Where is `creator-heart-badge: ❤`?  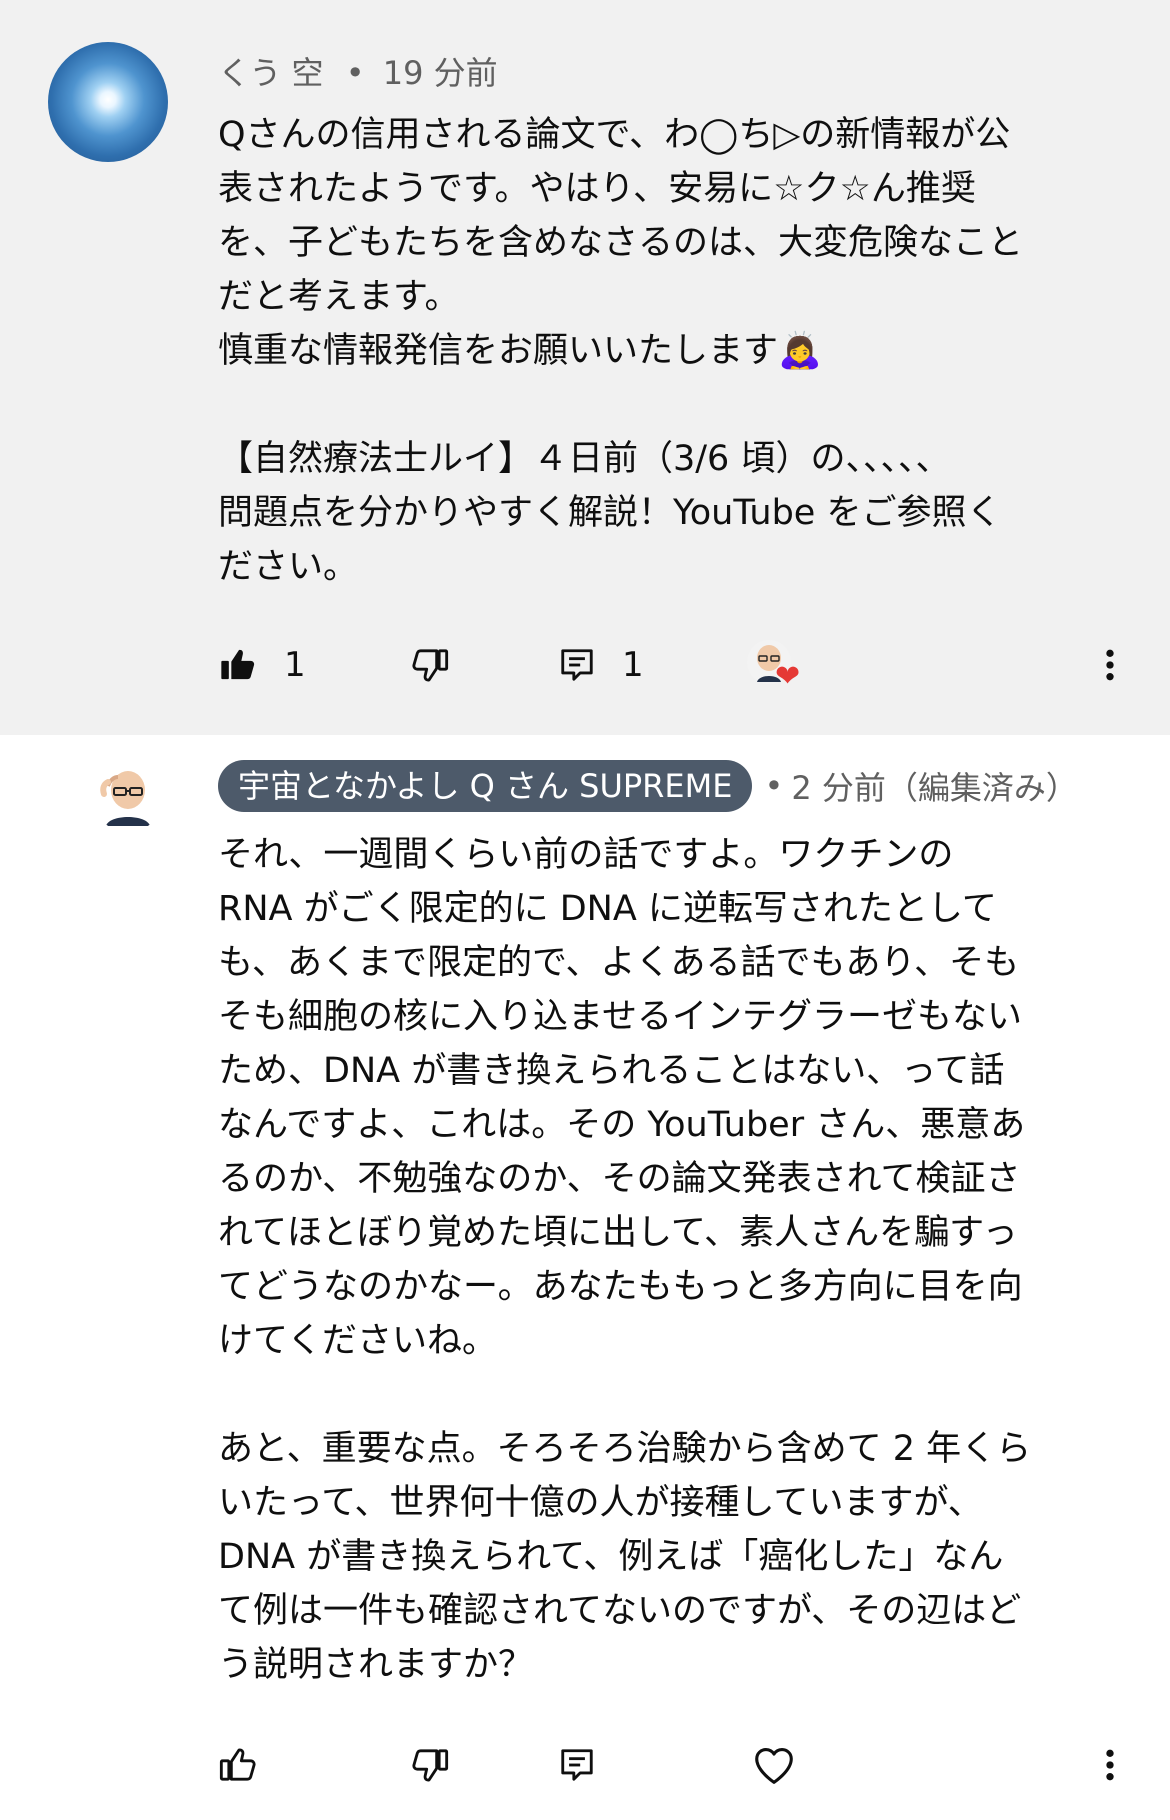
creator-heart-badge: ❤ is located at coordinates (773, 666).